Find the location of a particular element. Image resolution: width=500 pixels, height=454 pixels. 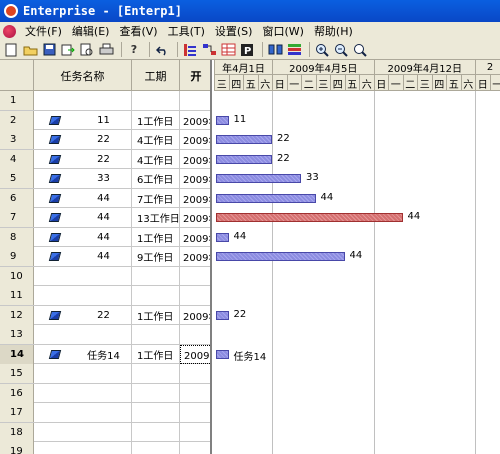

menu-settings: 设置(S) is located at coordinates (234, 31).